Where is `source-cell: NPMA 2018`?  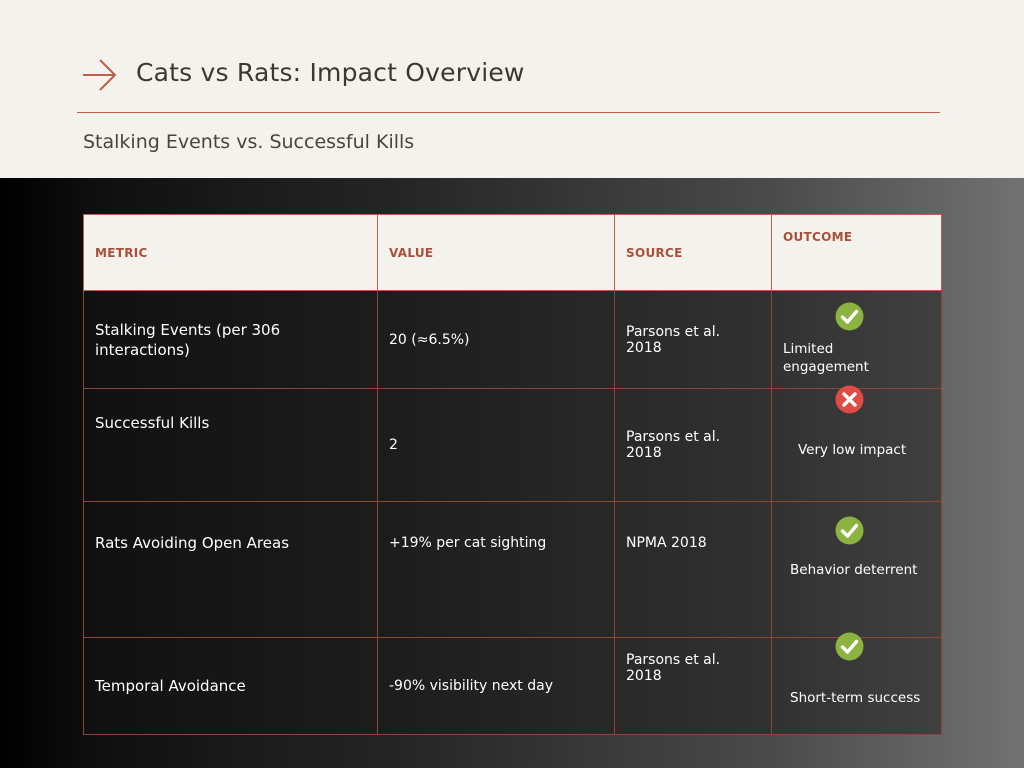
source-cell: NPMA 2018 is located at coordinates (693, 569).